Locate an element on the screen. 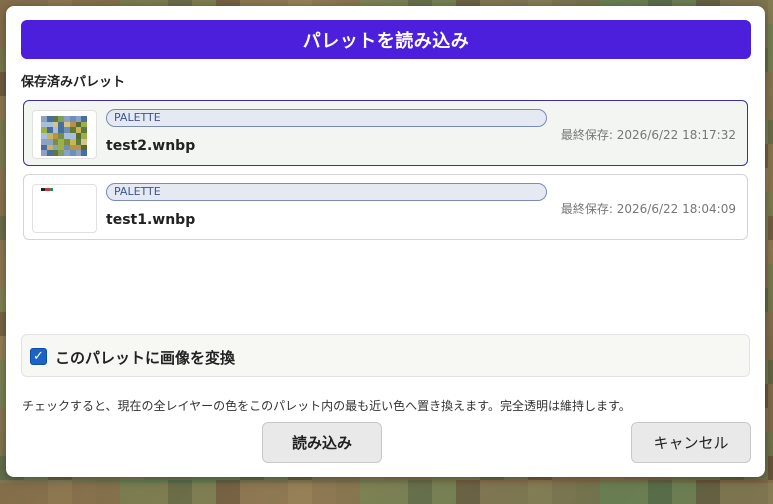  load-button: 読み込み is located at coordinates (322, 442).